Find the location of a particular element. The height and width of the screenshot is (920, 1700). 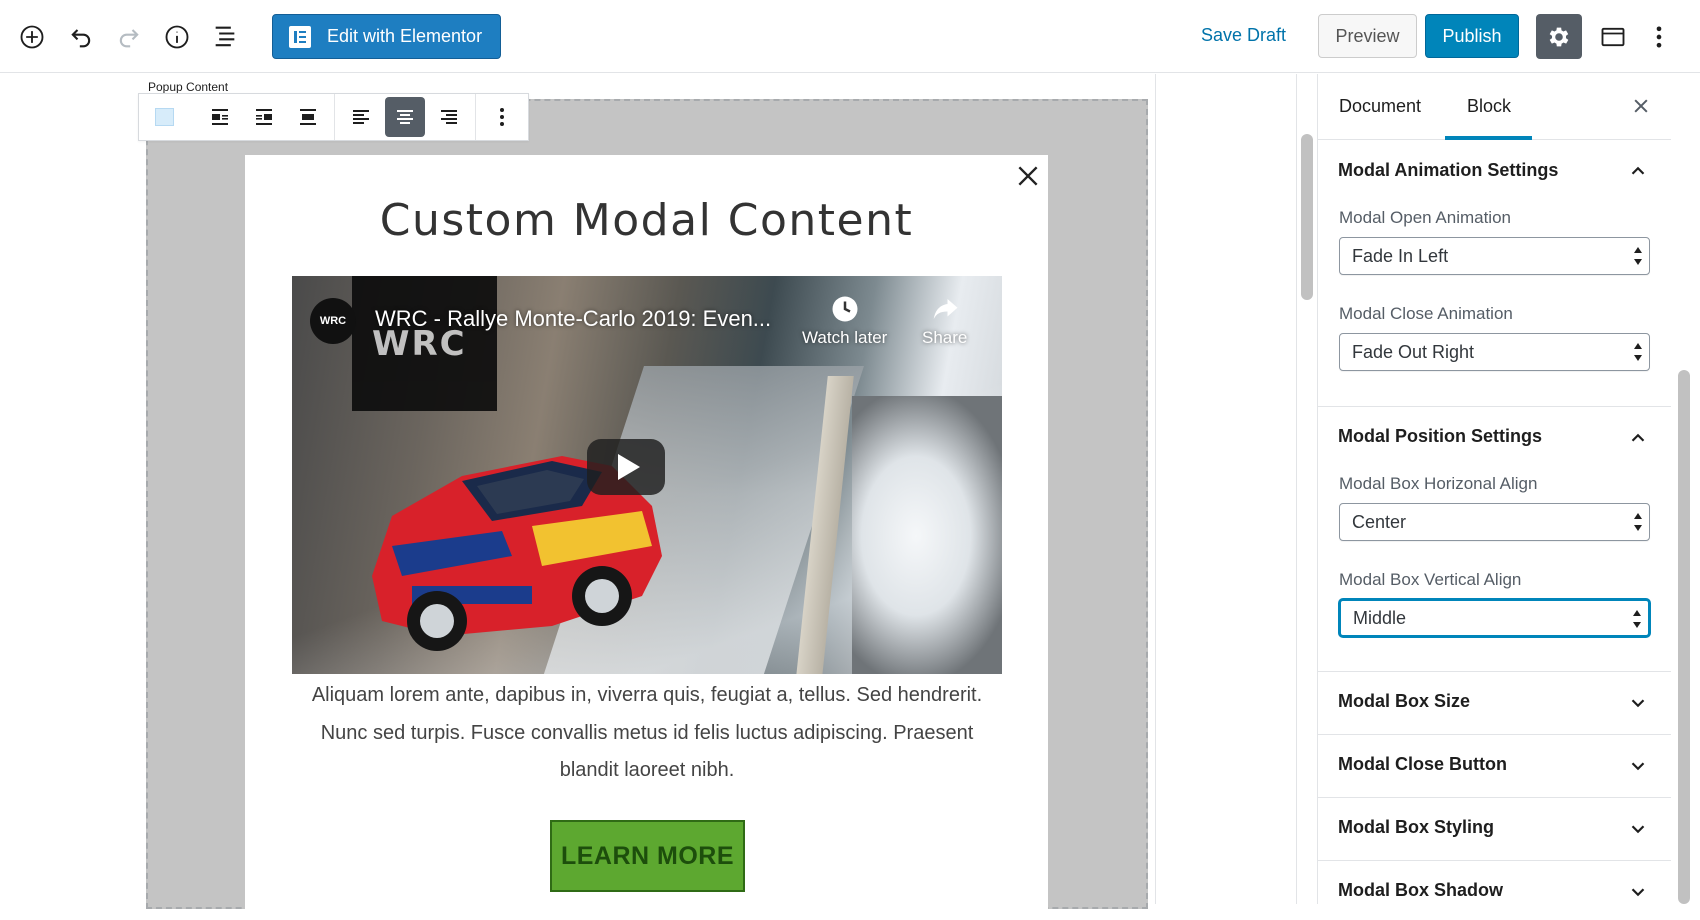

text-align-center-icon is located at coordinates (405, 117).